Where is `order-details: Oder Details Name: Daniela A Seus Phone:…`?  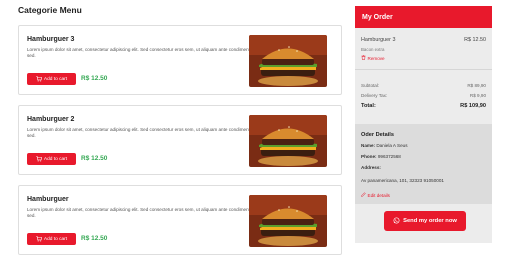 order-details: Oder Details Name: Daniela A Seus Phone:… is located at coordinates (423, 164).